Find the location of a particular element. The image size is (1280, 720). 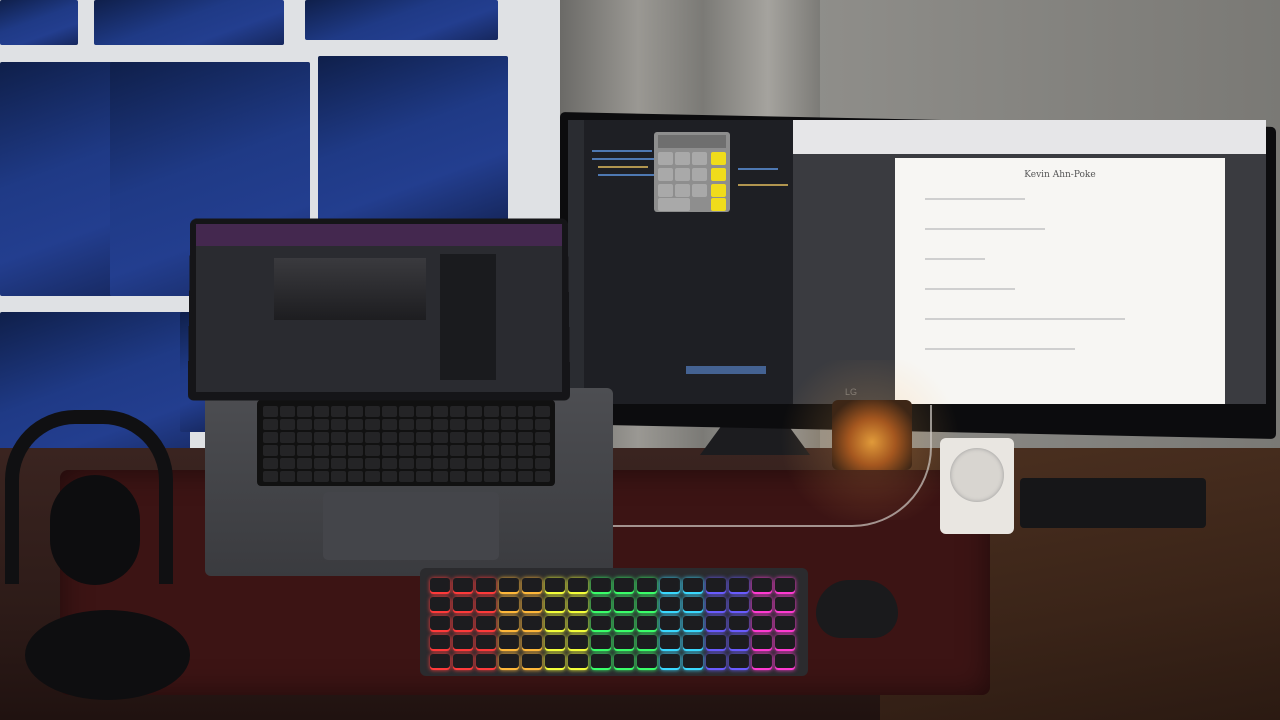

browser-tab-bar is located at coordinates (379, 235).